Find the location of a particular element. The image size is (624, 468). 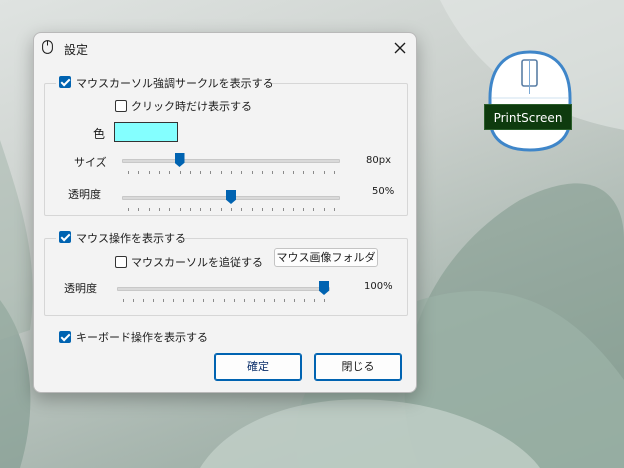

close-button: 閉じる is located at coordinates (358, 367).